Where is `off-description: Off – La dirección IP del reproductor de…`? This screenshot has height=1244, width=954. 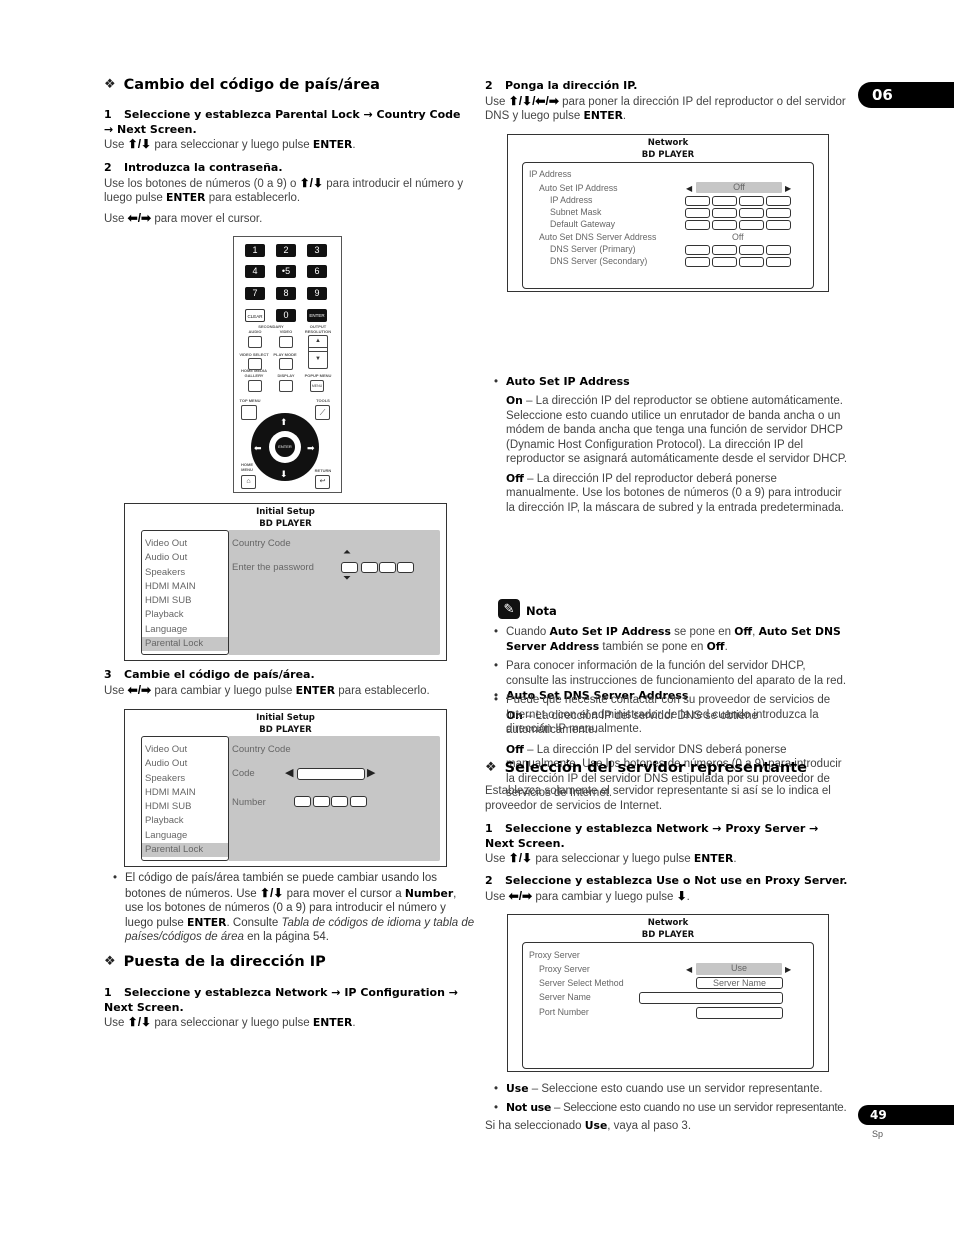
off-description: Off – La dirección IP del reproductor de… is located at coordinates (675, 492).